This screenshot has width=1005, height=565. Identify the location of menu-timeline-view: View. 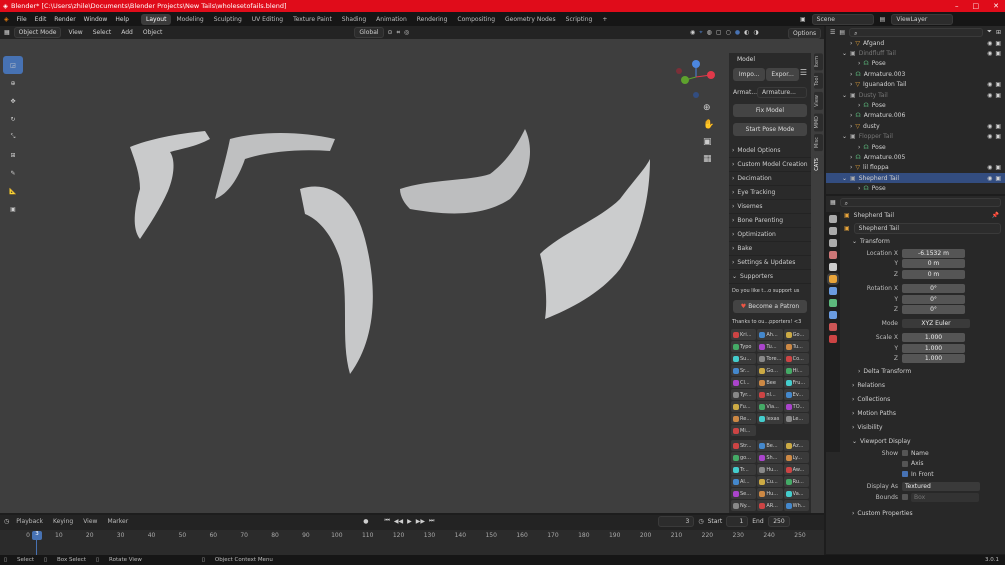
(90, 521).